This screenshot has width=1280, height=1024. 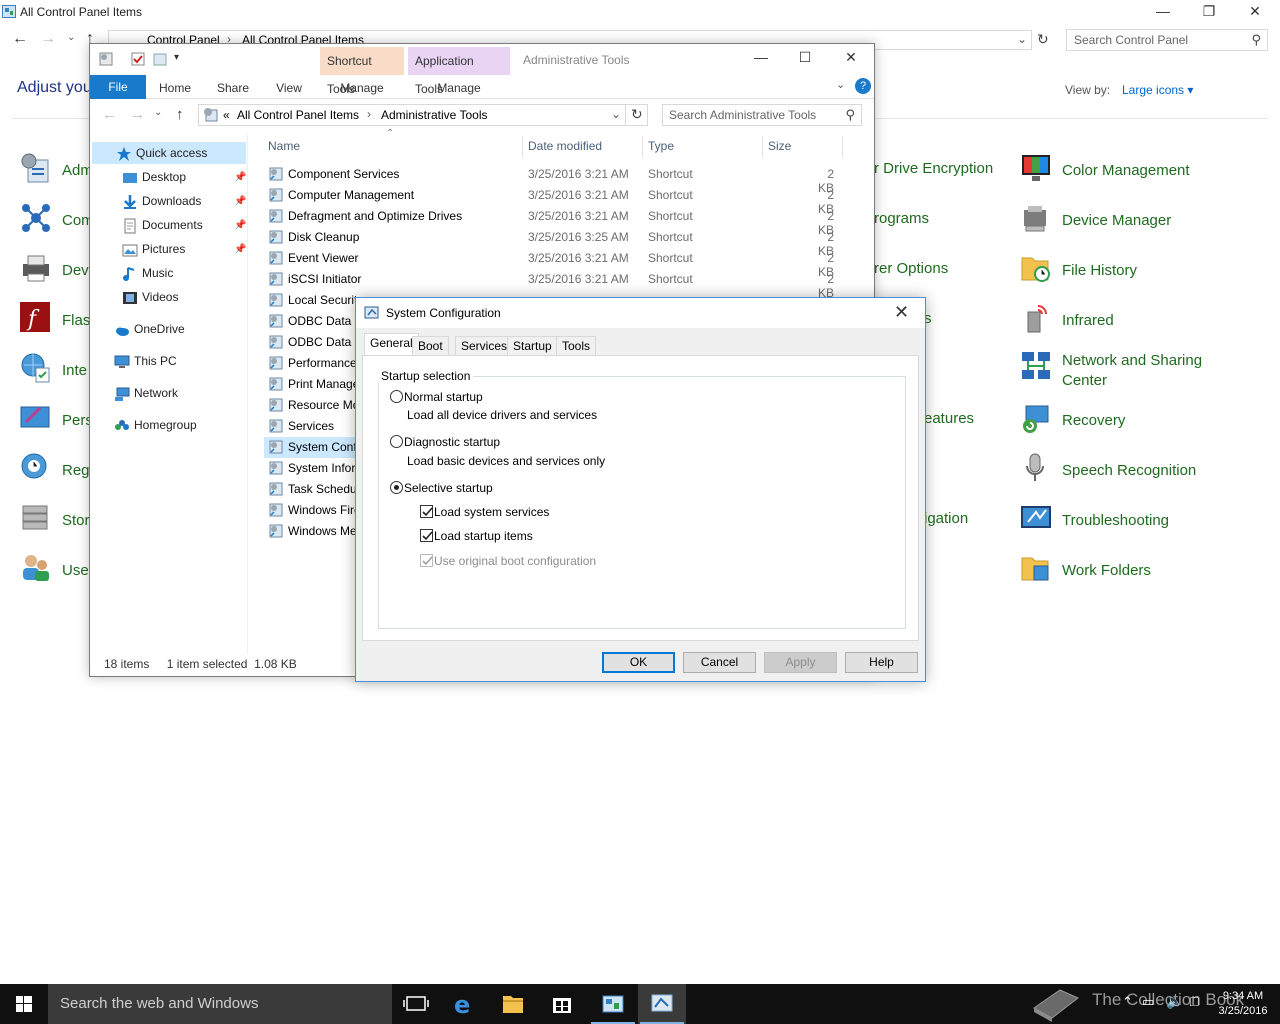 I want to click on network-tray-icon: ▭, so click(x=1148, y=1002).